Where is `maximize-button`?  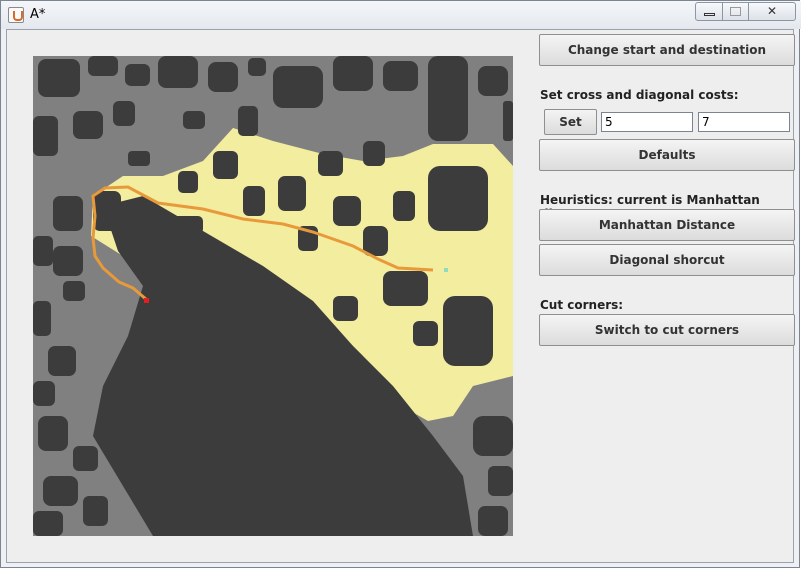
maximize-button is located at coordinates (736, 11).